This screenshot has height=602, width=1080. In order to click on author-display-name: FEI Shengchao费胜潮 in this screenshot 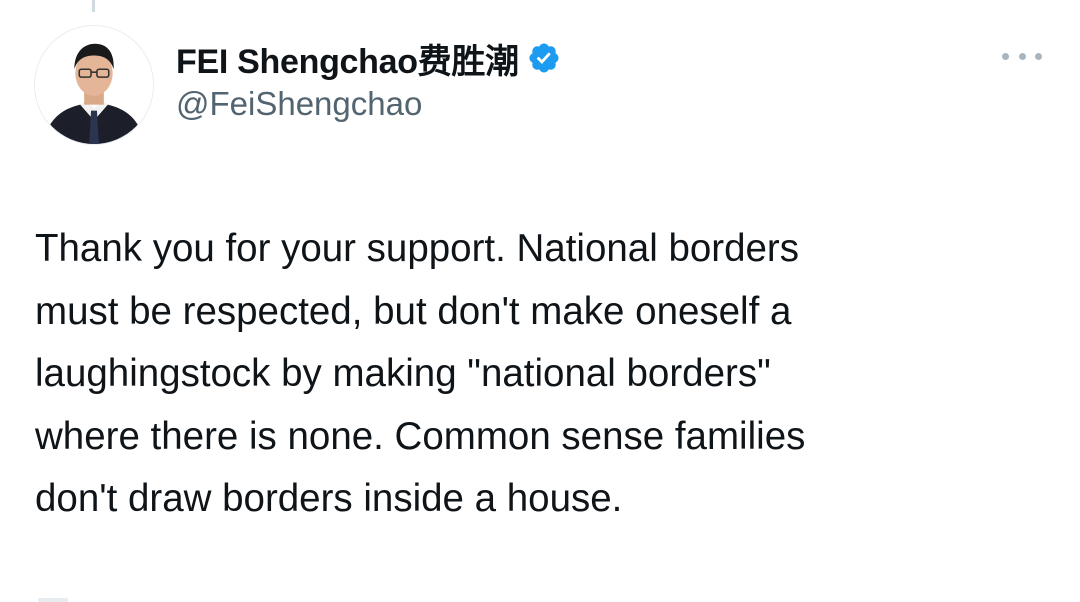, I will do `click(347, 58)`.